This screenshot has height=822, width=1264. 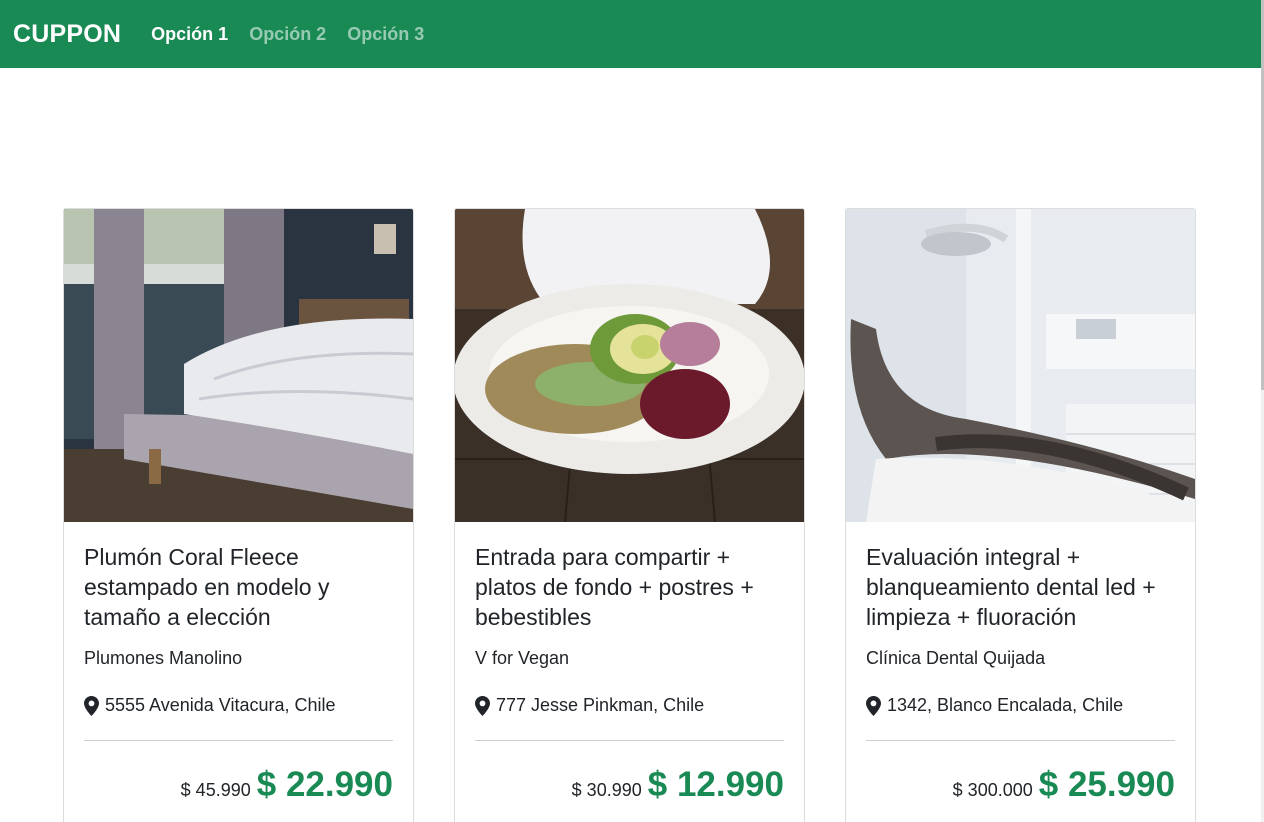 I want to click on nav-link-option-1: Opción 1, so click(x=189, y=34).